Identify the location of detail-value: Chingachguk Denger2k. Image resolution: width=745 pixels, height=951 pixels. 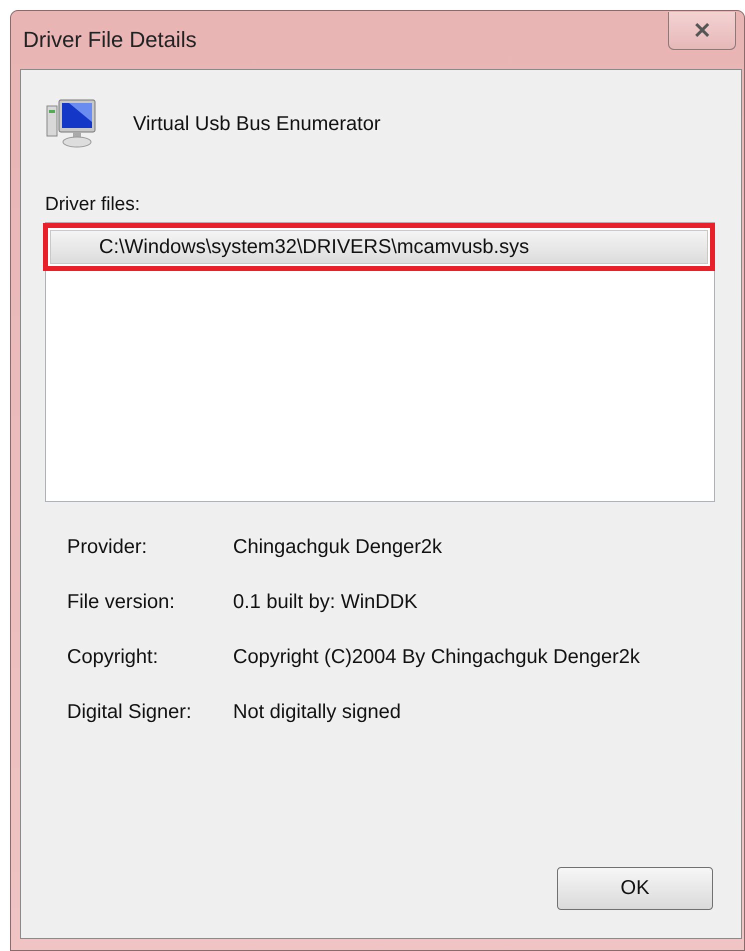
(338, 547).